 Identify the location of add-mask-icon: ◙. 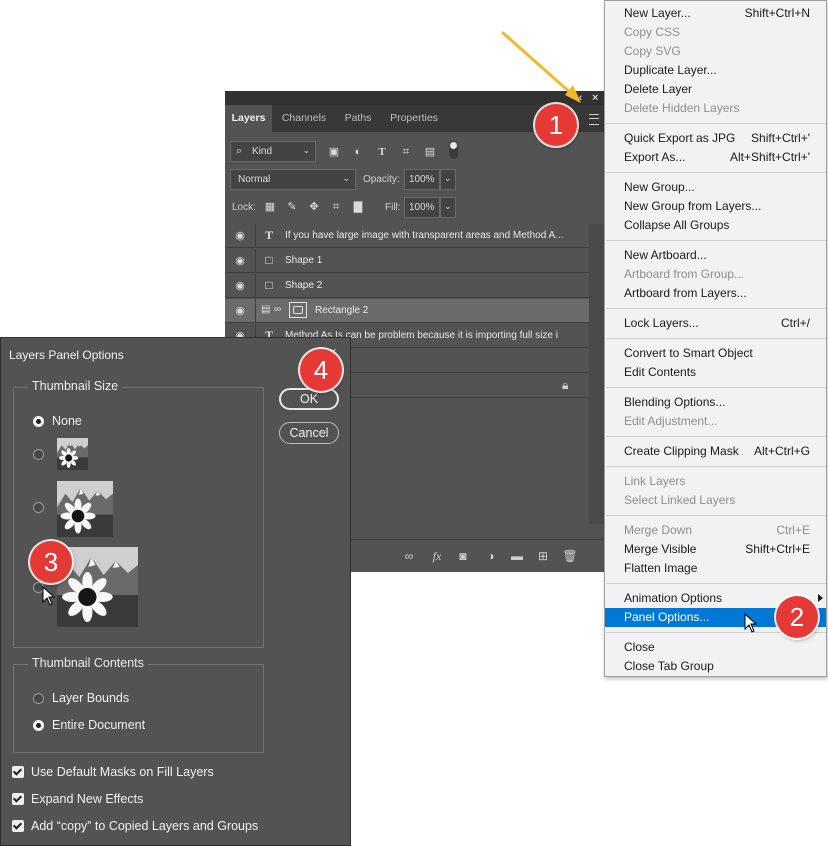
(463, 556).